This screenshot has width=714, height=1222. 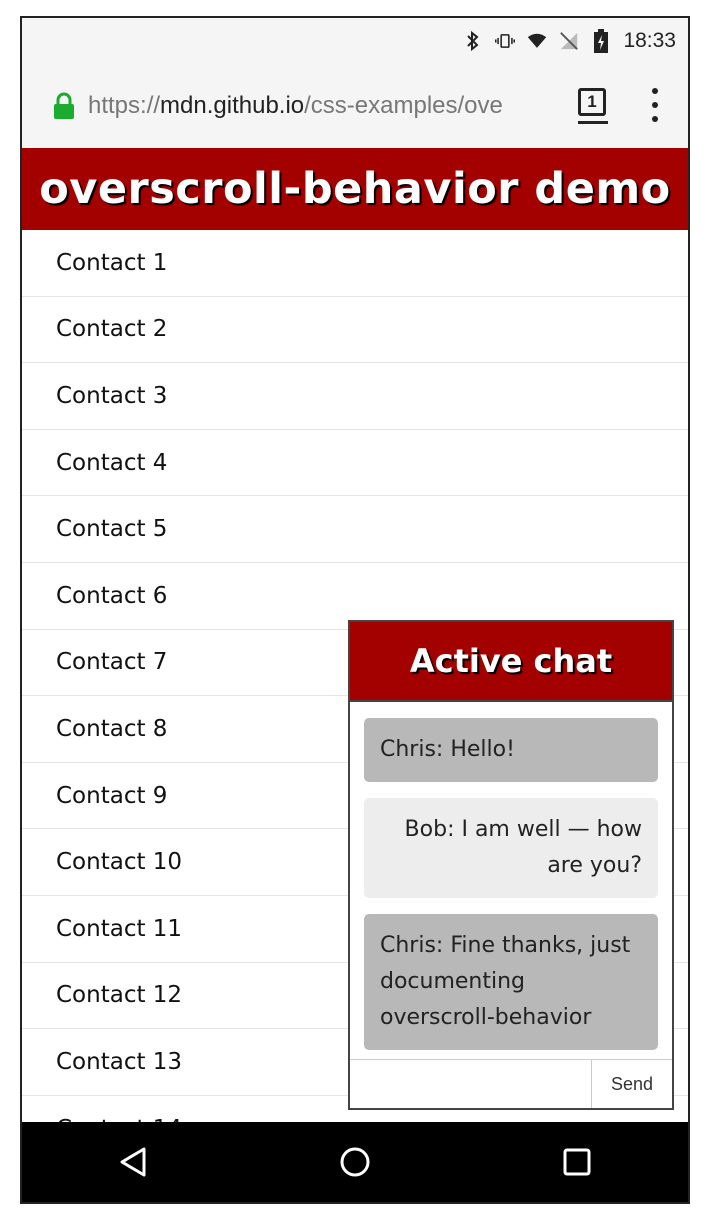 I want to click on overflow-menu-icon, so click(x=655, y=105).